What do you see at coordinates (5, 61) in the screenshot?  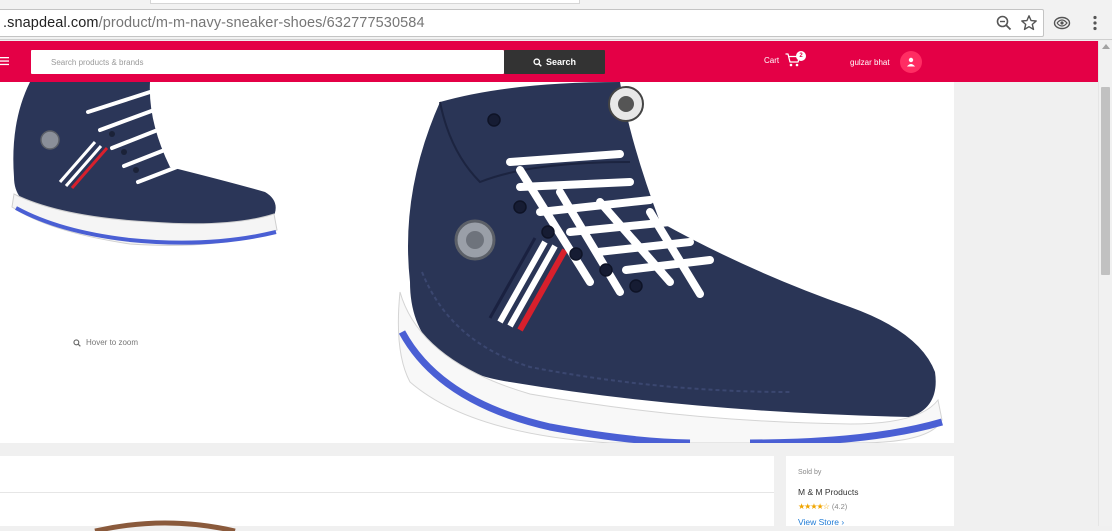 I see `hamburger-menu-icon` at bounding box center [5, 61].